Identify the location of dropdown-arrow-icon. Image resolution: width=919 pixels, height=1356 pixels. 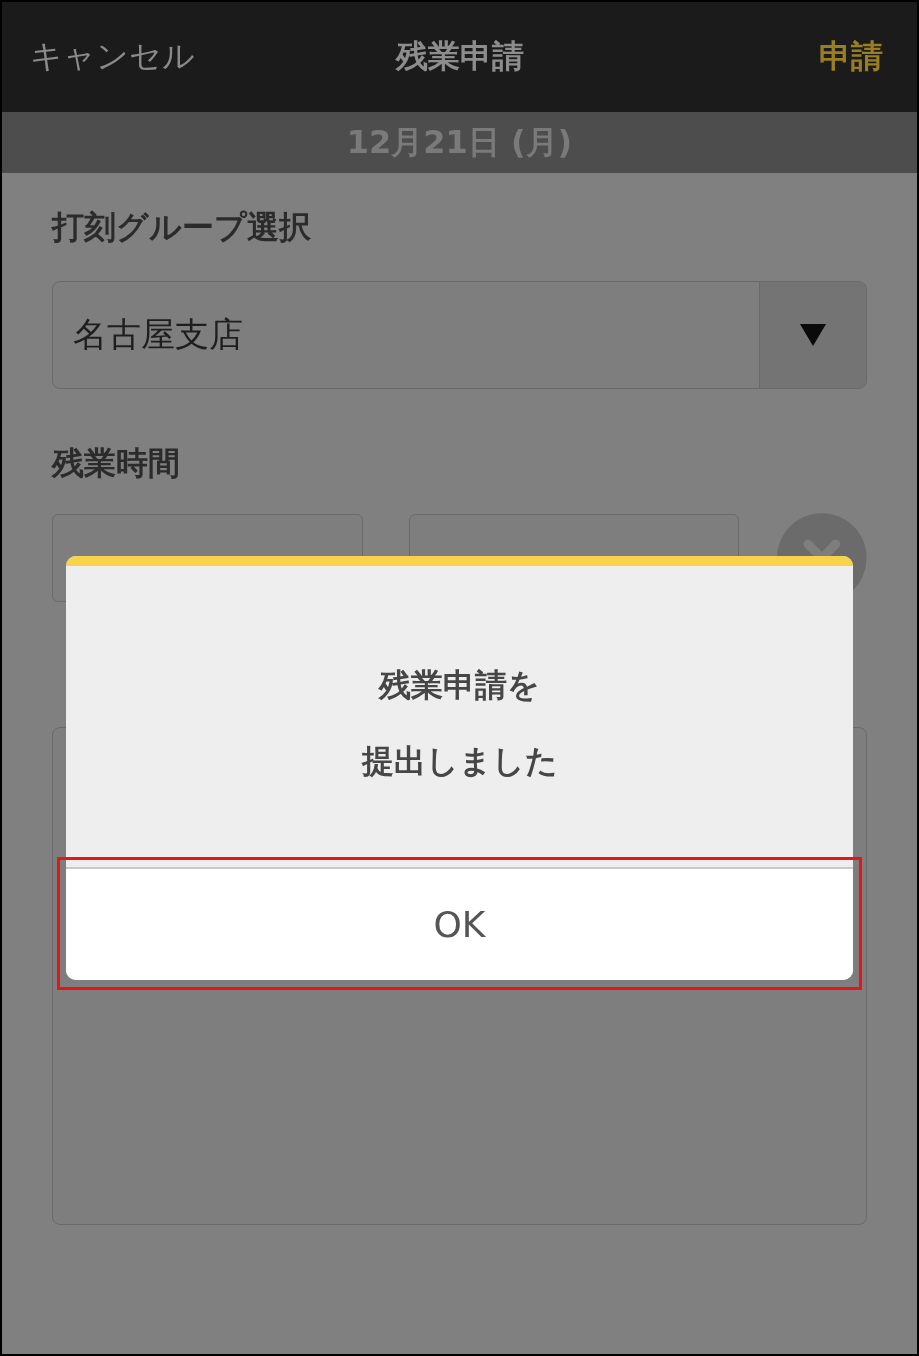
(813, 335).